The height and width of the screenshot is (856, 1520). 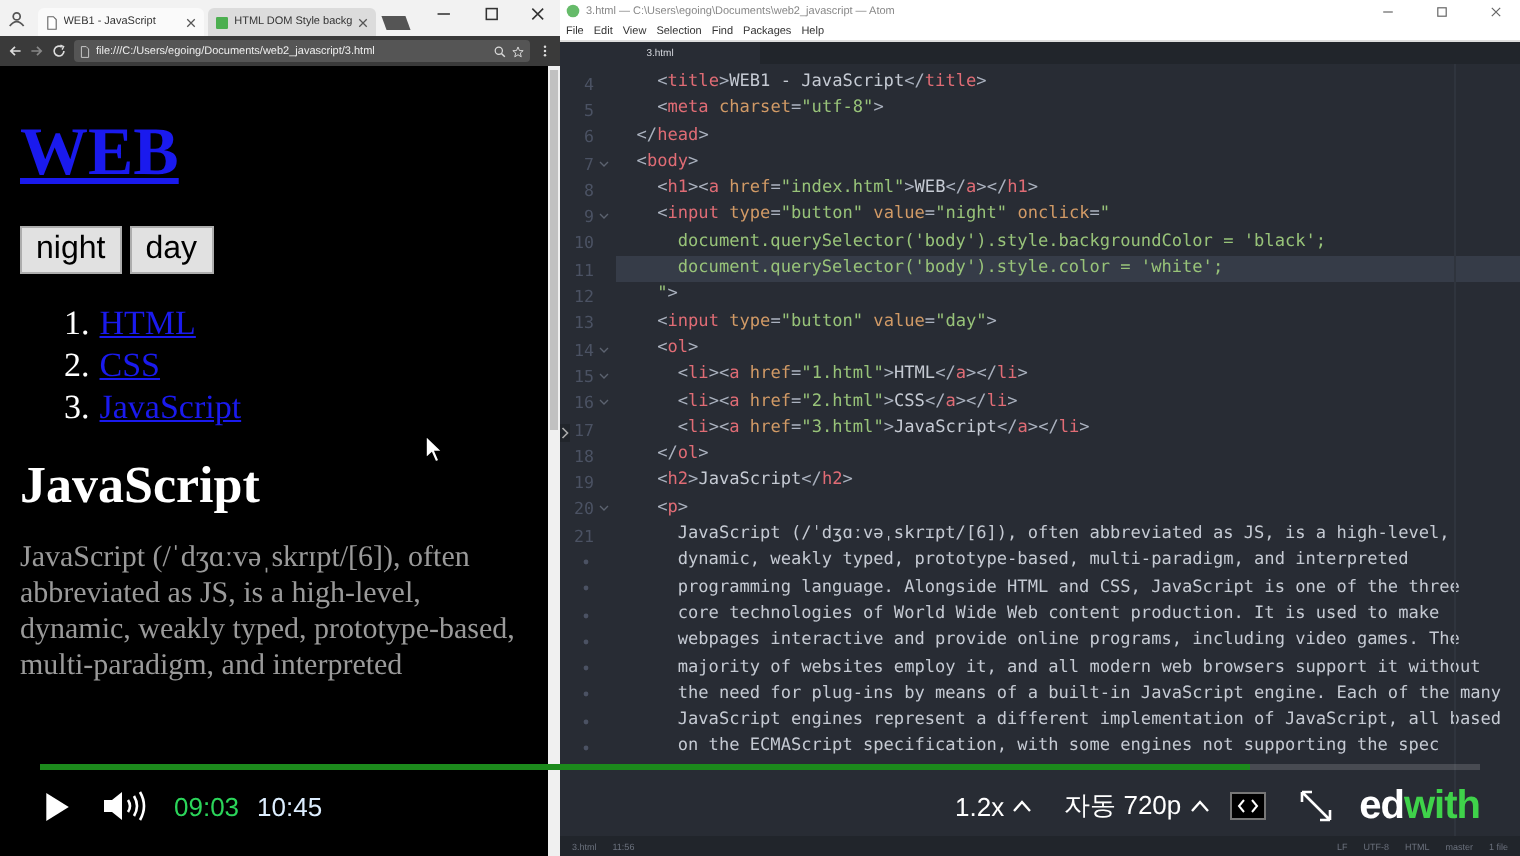 I want to click on list-number: 3., so click(x=77, y=407).